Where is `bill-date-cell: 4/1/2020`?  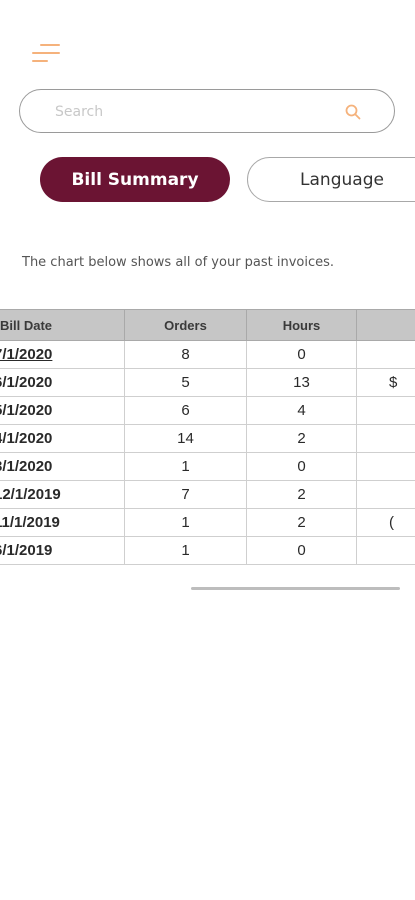
bill-date-cell: 4/1/2020 is located at coordinates (62, 438).